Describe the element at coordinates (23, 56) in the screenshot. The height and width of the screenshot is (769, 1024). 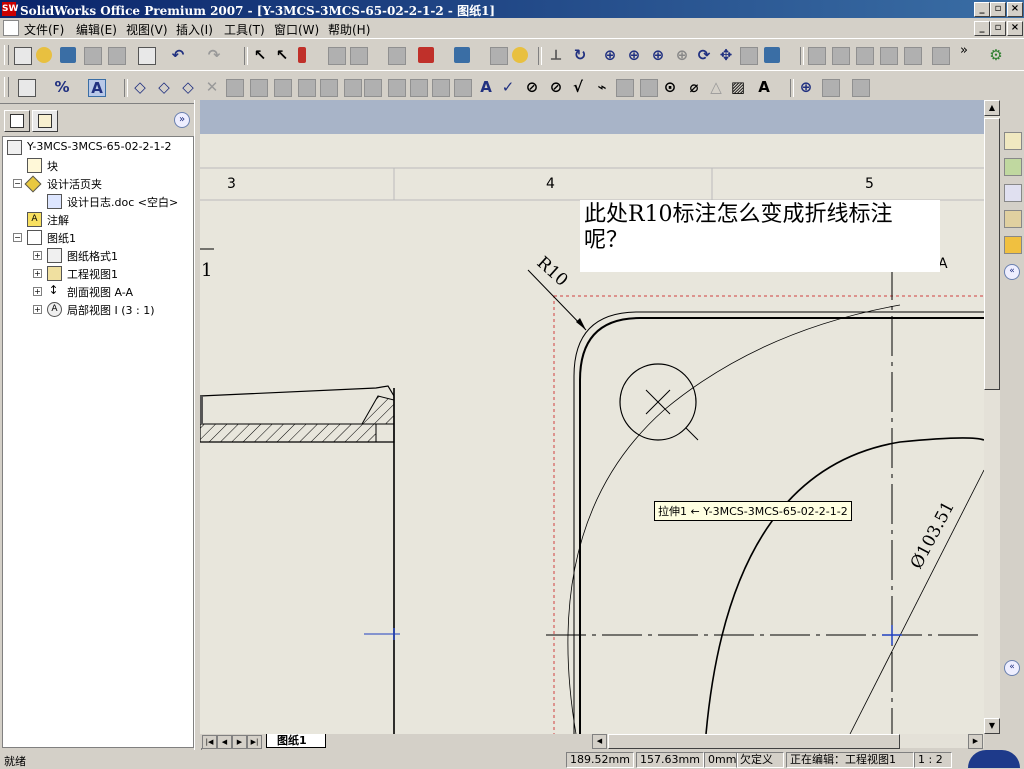
I see `new-file-icon` at that location.